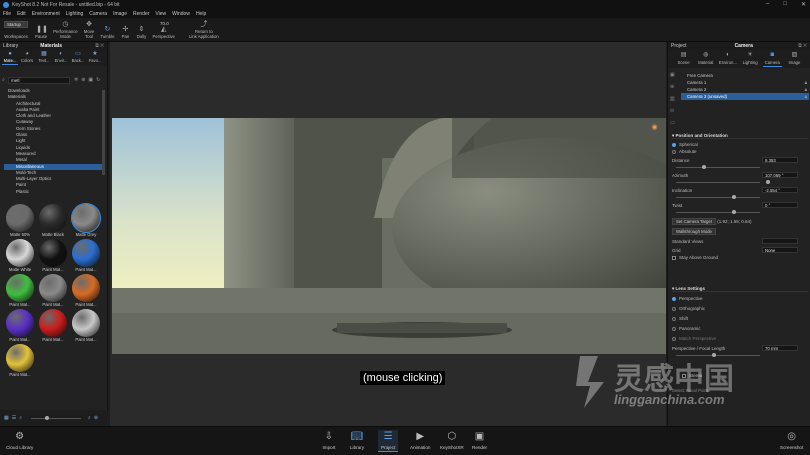 The height and width of the screenshot is (455, 810). What do you see at coordinates (388, 441) in the screenshot?
I see `project-button: ☰ Project` at bounding box center [388, 441].